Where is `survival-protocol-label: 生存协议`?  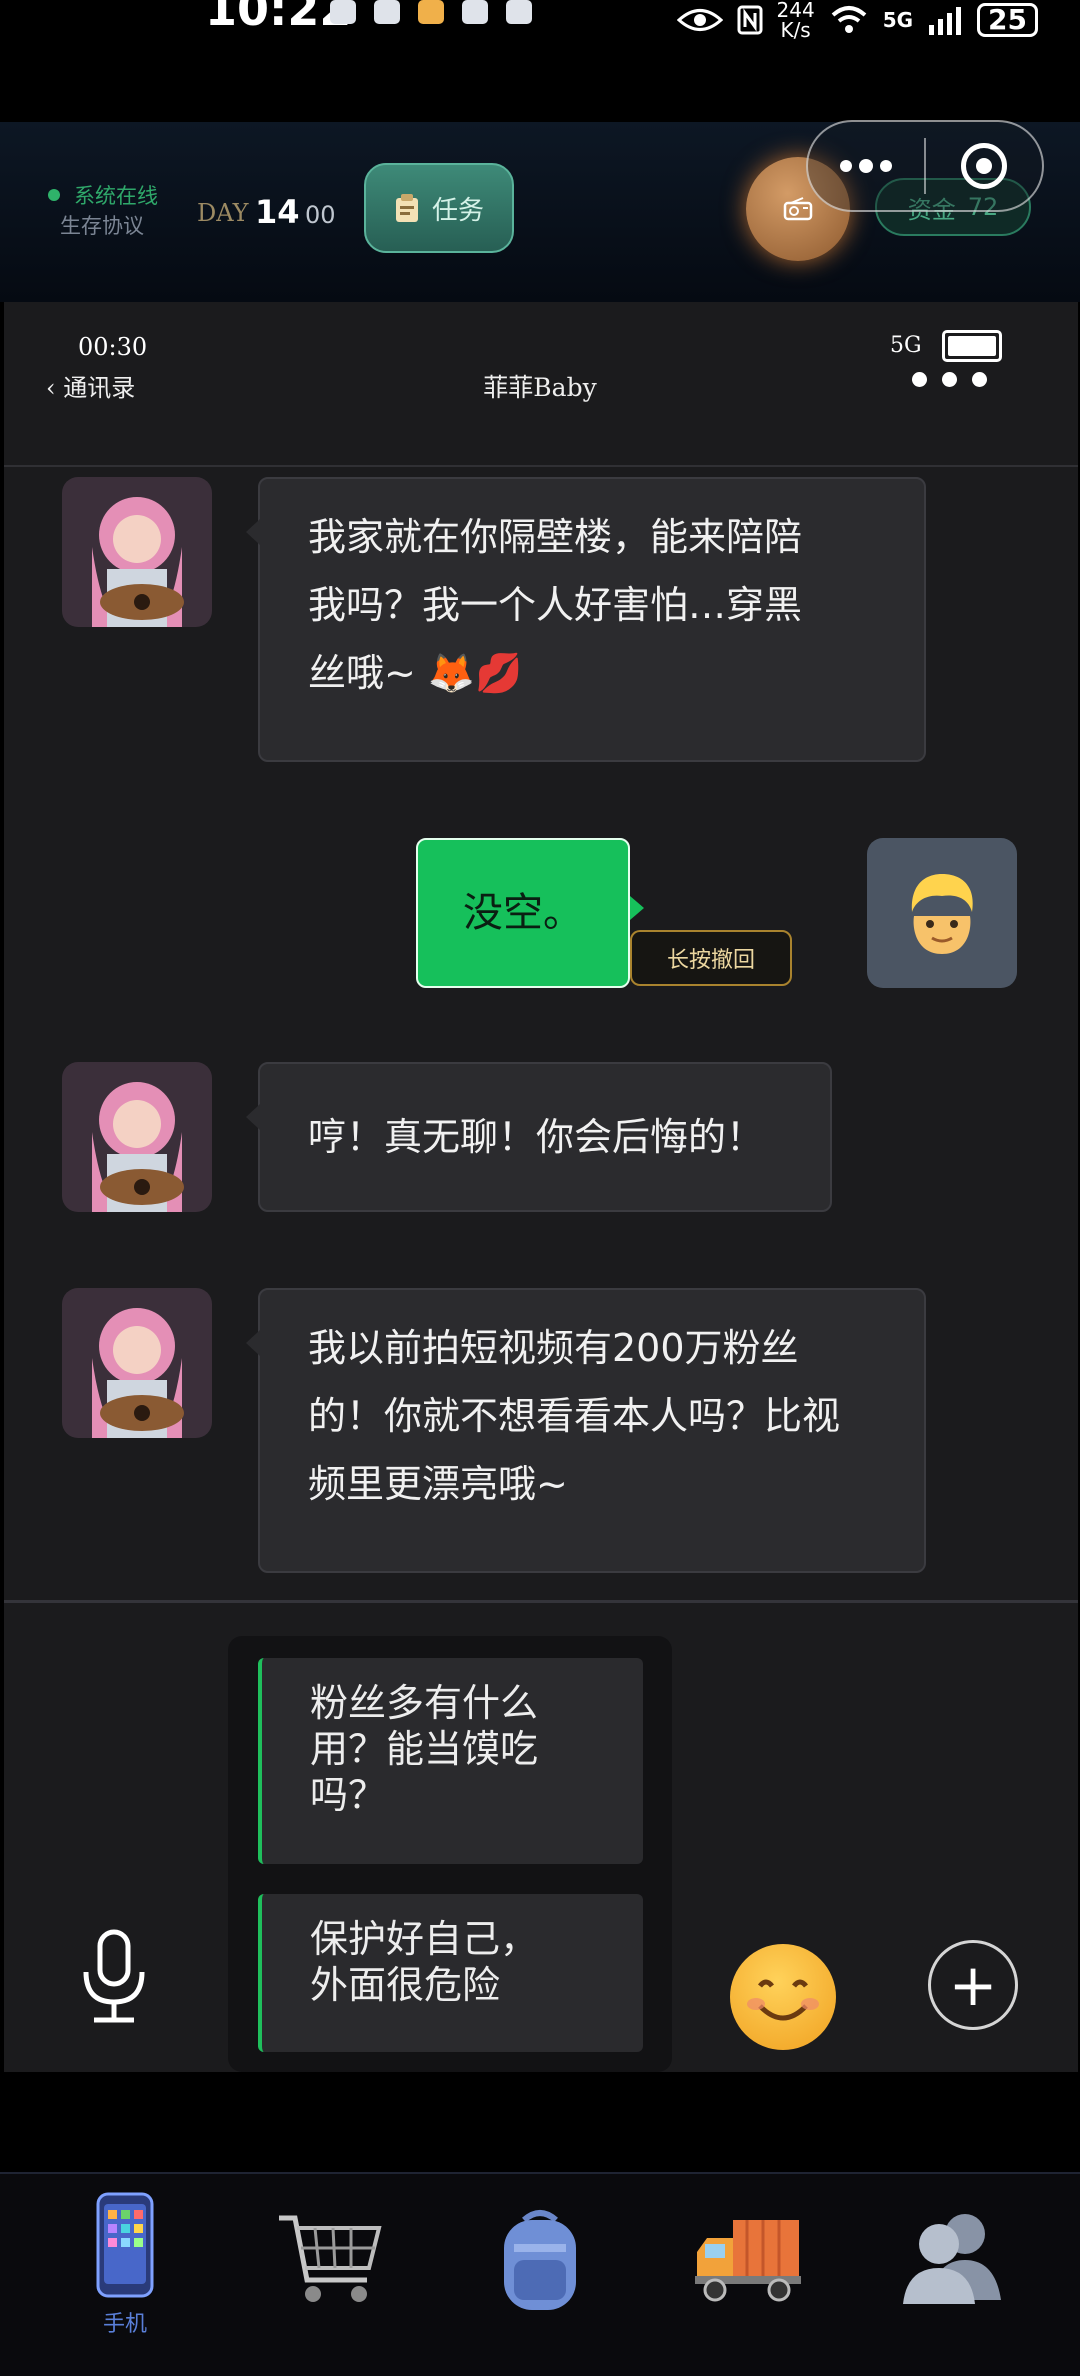 survival-protocol-label: 生存协议 is located at coordinates (102, 226).